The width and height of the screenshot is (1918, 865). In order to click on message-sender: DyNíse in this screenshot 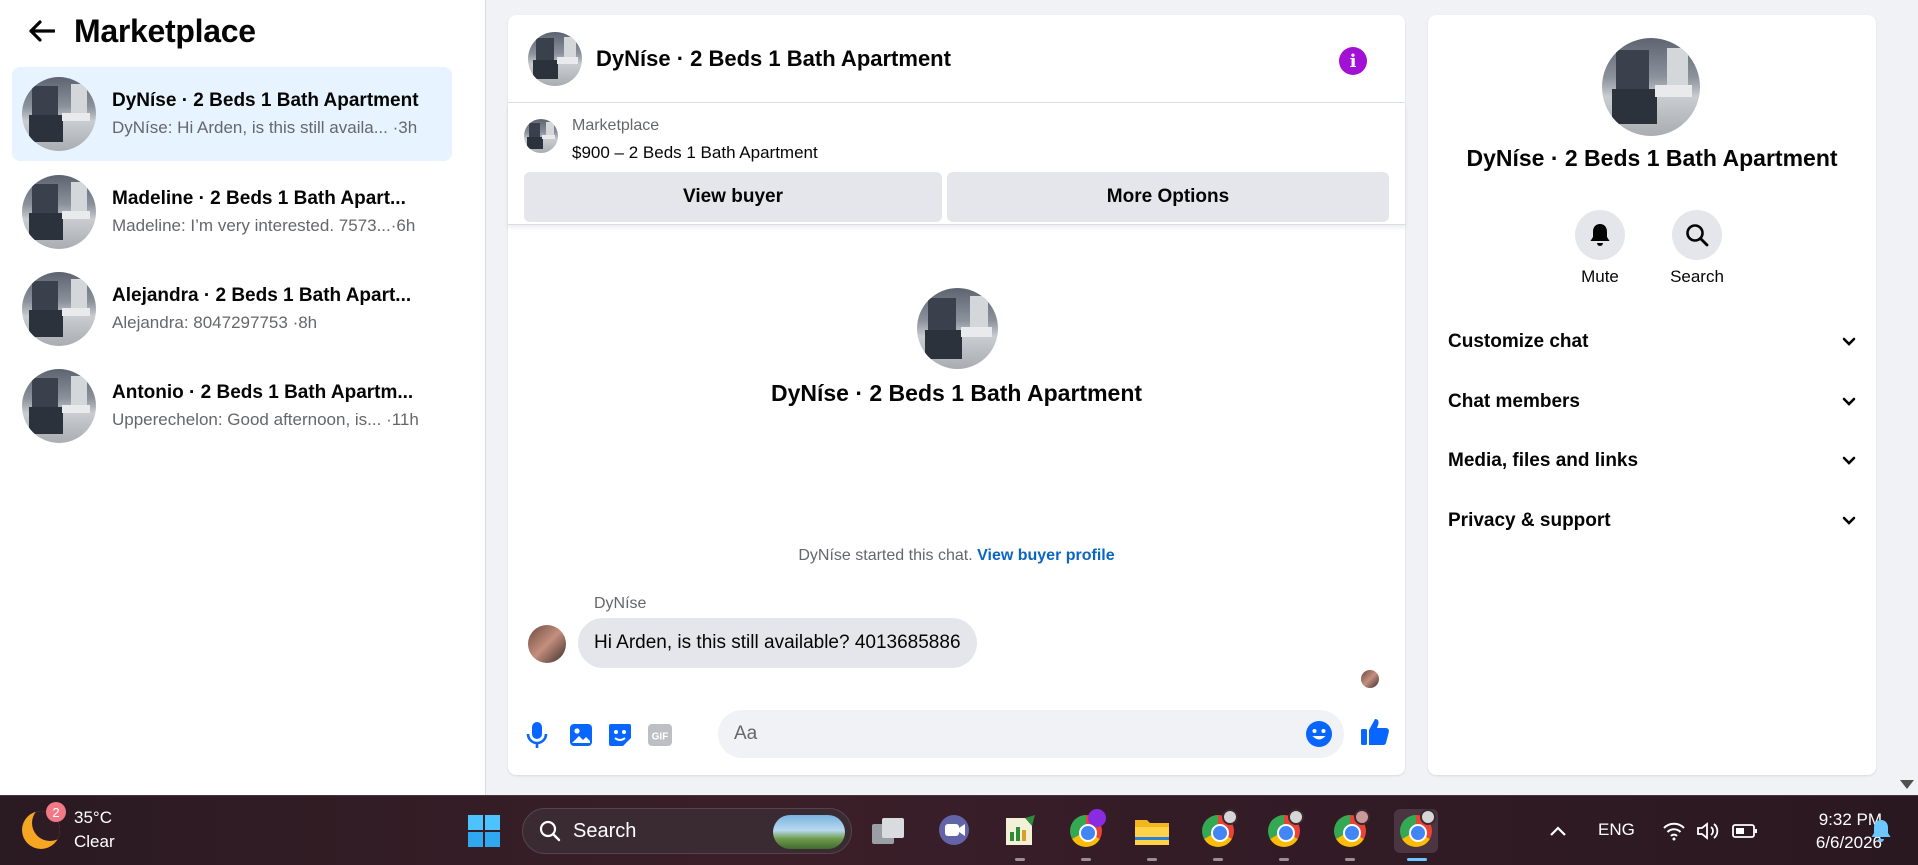, I will do `click(620, 603)`.